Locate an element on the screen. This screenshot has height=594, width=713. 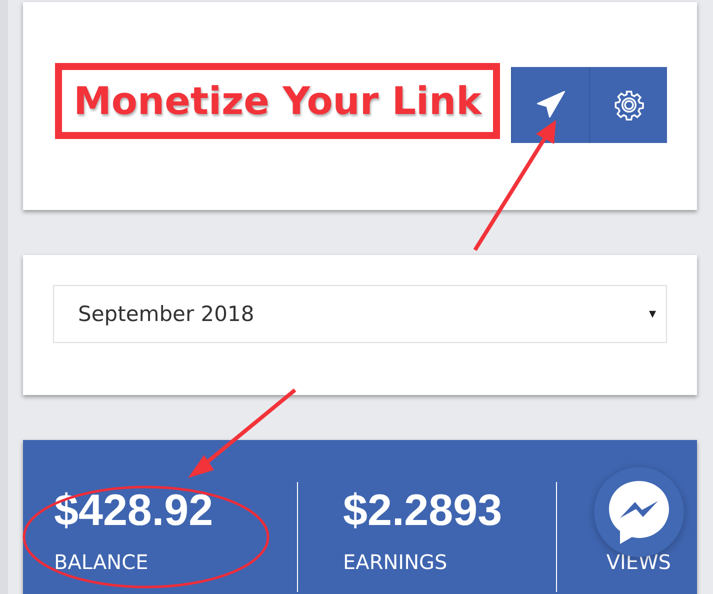
stat-value: $2.2893 is located at coordinates (423, 511).